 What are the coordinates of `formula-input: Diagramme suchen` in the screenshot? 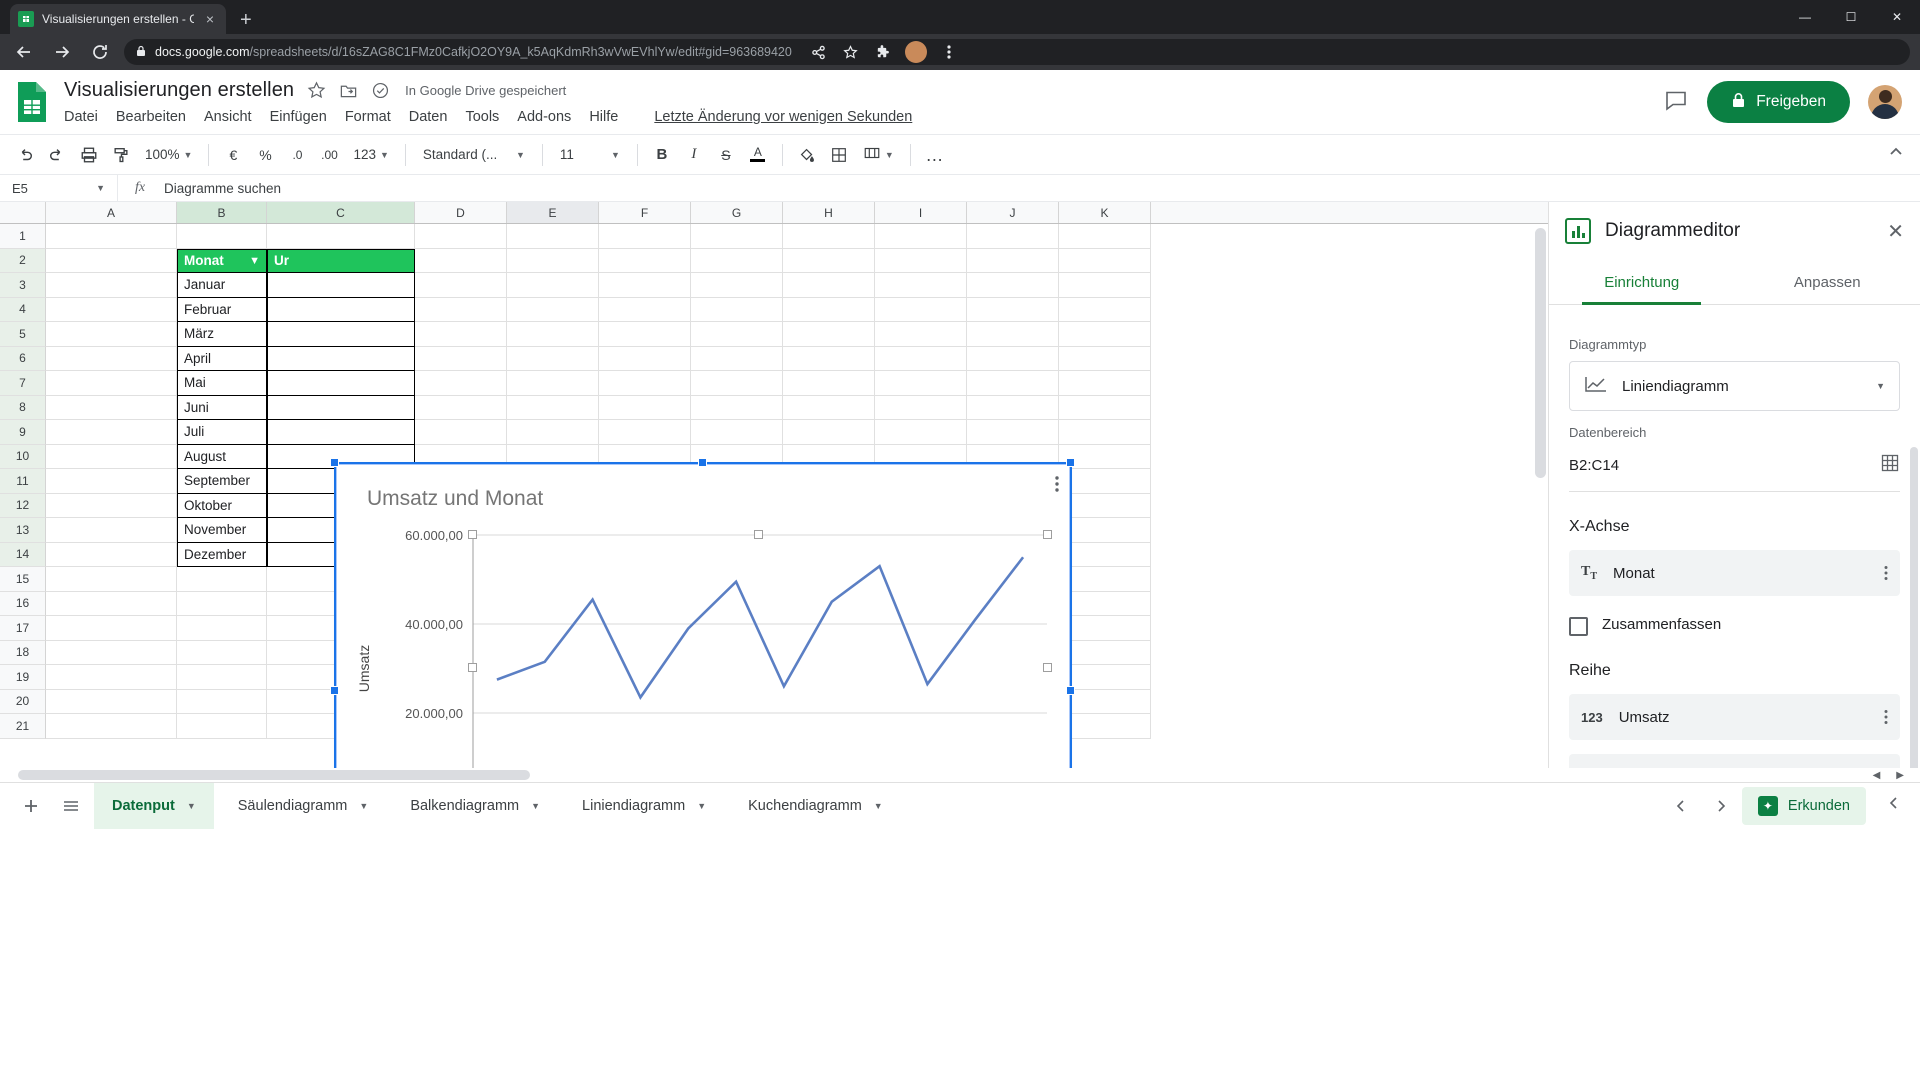 It's located at (1041, 188).